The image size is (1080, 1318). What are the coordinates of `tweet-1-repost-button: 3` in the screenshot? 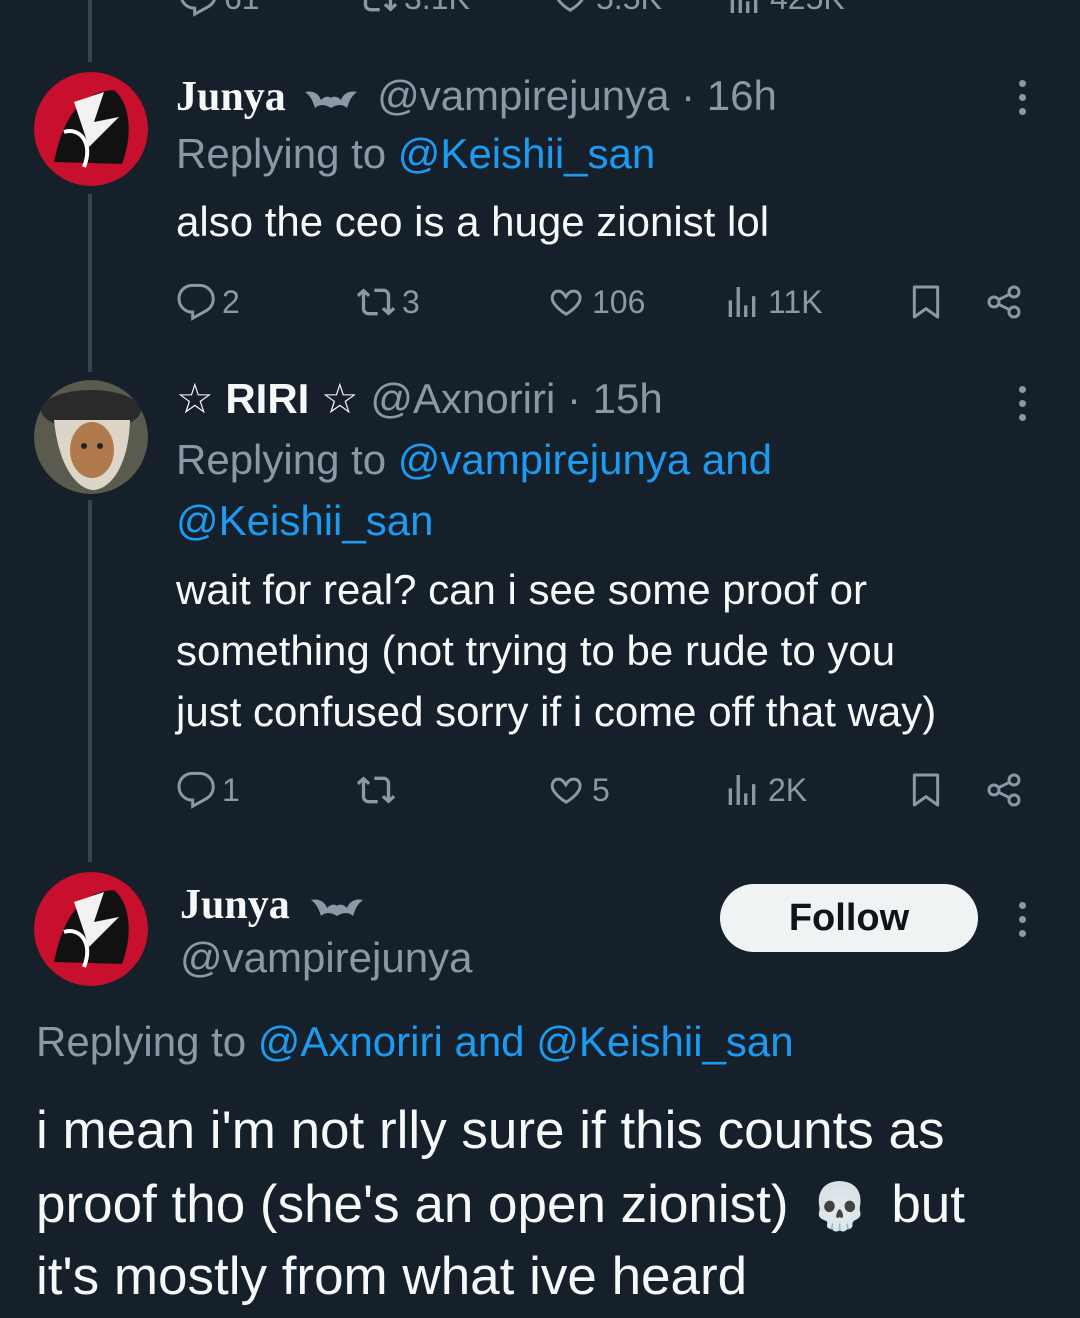 It's located at (388, 302).